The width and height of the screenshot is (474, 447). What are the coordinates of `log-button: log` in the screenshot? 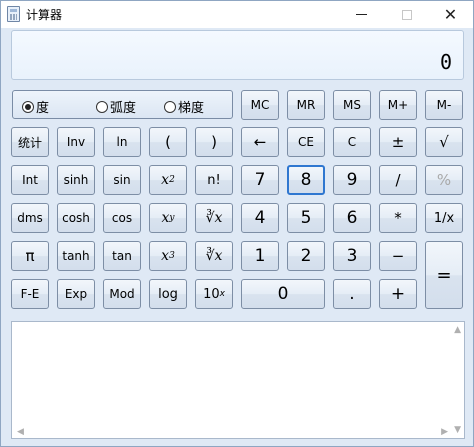 It's located at (168, 294).